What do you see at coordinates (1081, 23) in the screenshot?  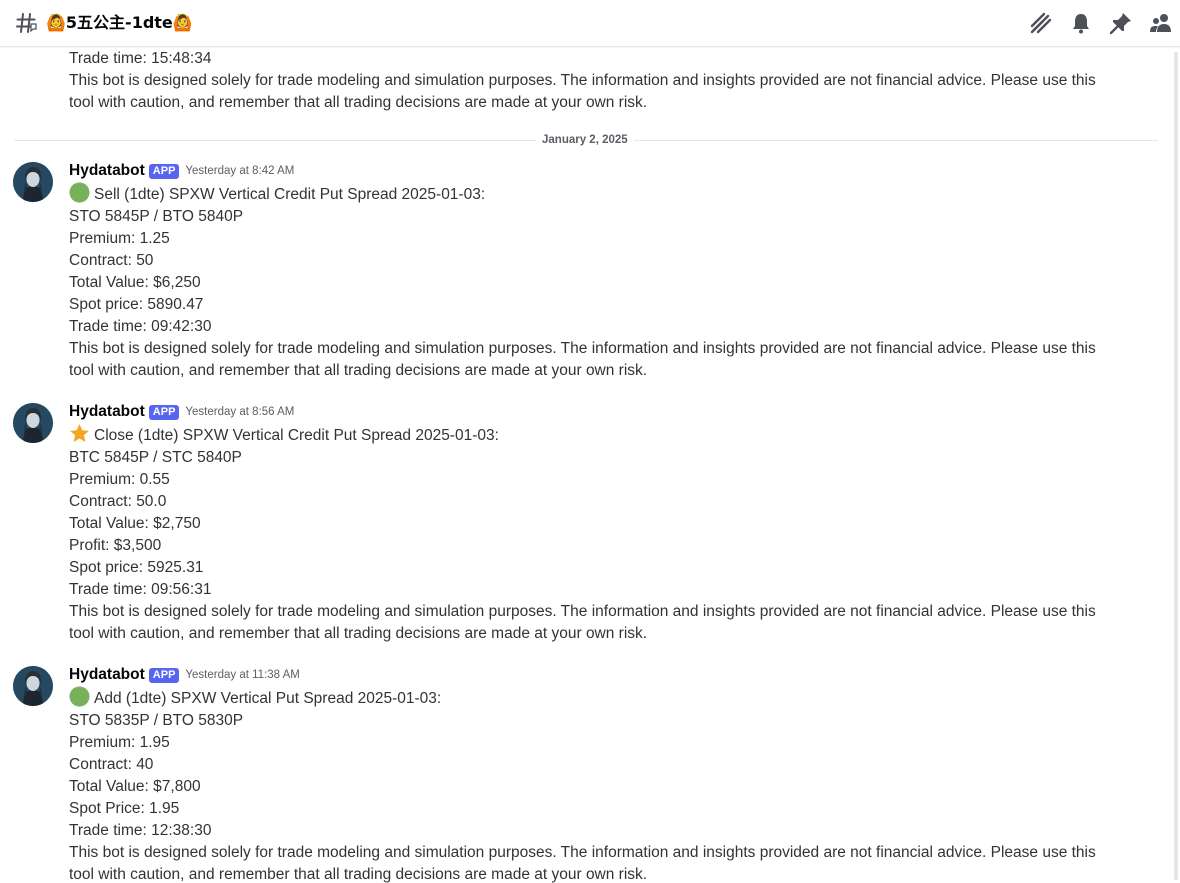 I see `bell-icon` at bounding box center [1081, 23].